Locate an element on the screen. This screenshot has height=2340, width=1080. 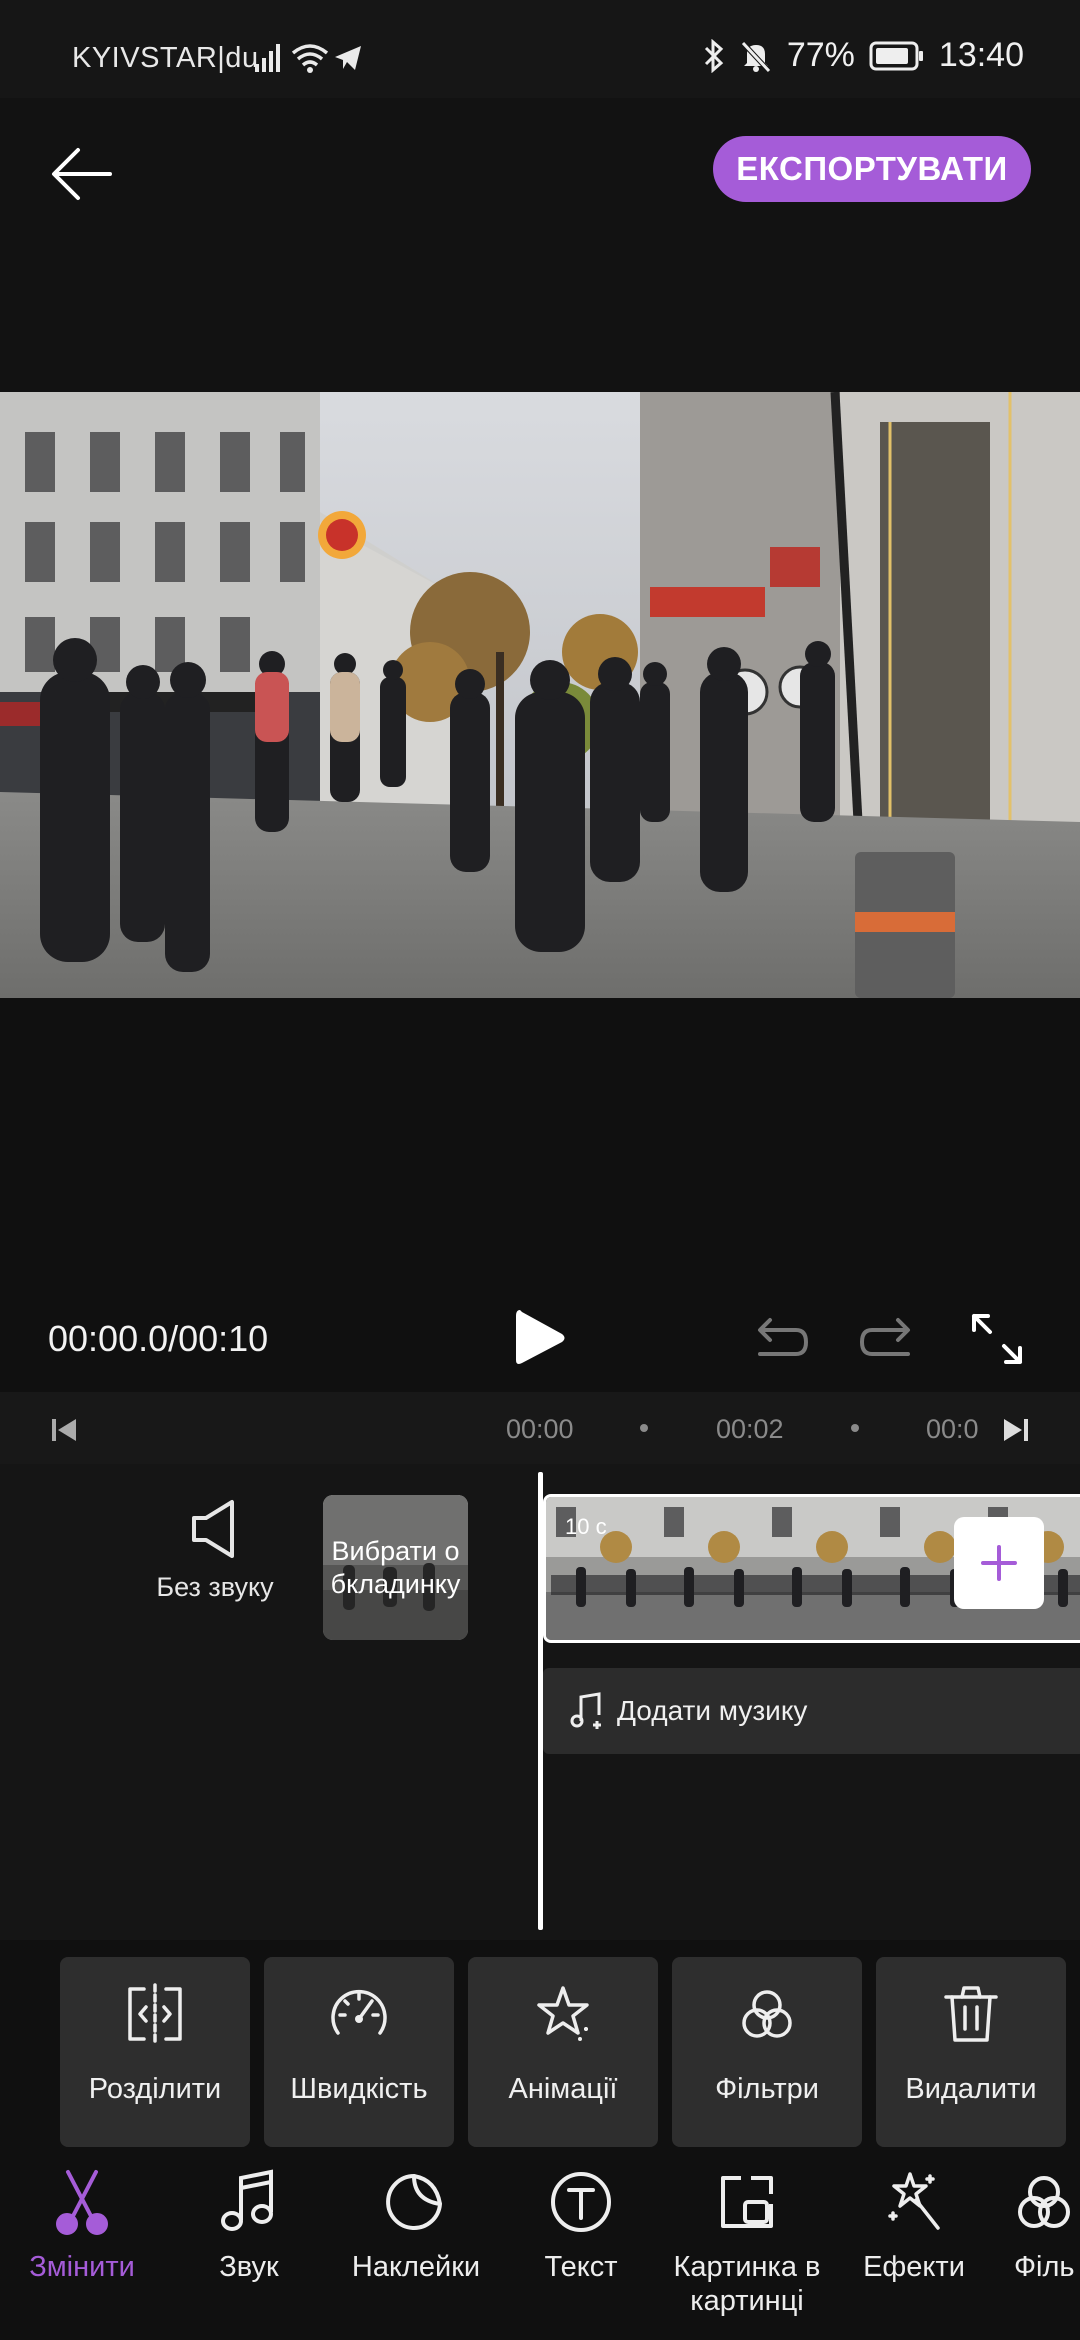
arrow-left-icon is located at coordinates (84, 174).